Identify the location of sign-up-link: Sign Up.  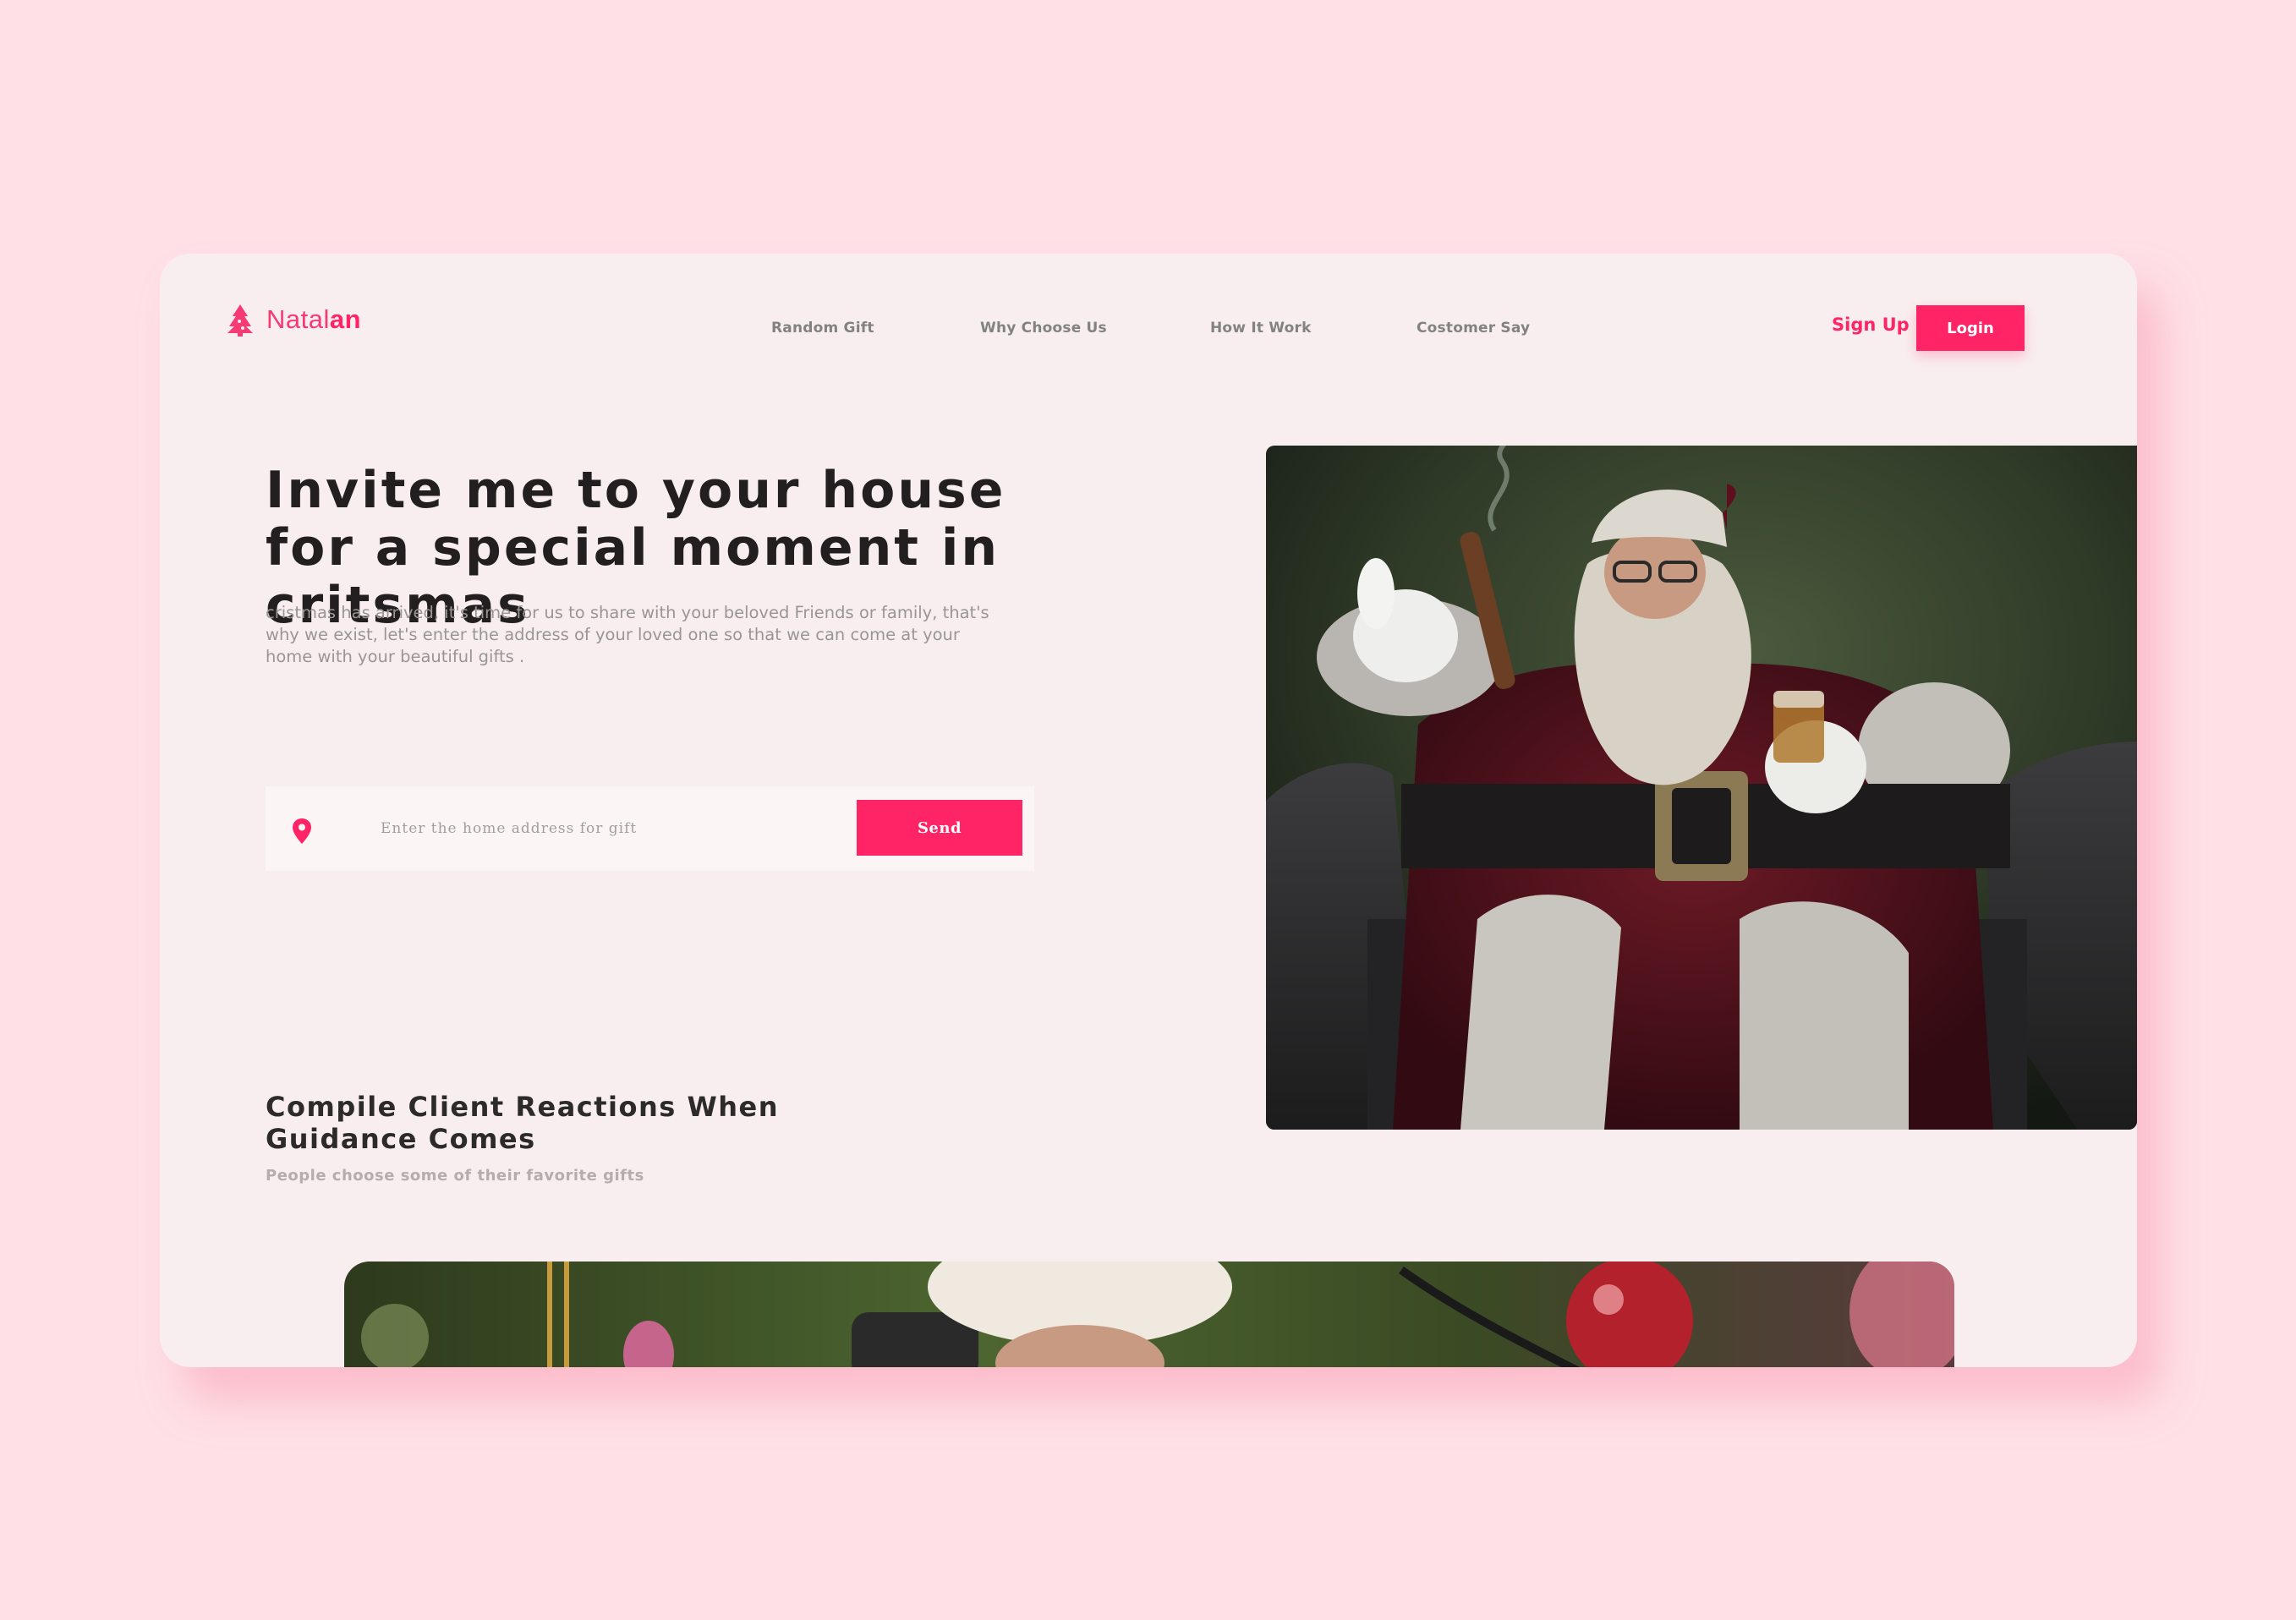
(1871, 325).